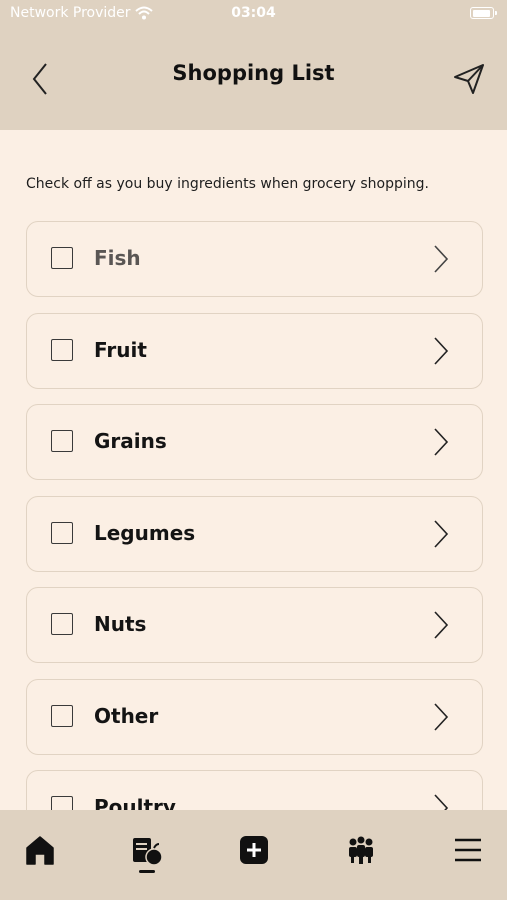  Describe the element at coordinates (40, 850) in the screenshot. I see `home-icon` at that location.